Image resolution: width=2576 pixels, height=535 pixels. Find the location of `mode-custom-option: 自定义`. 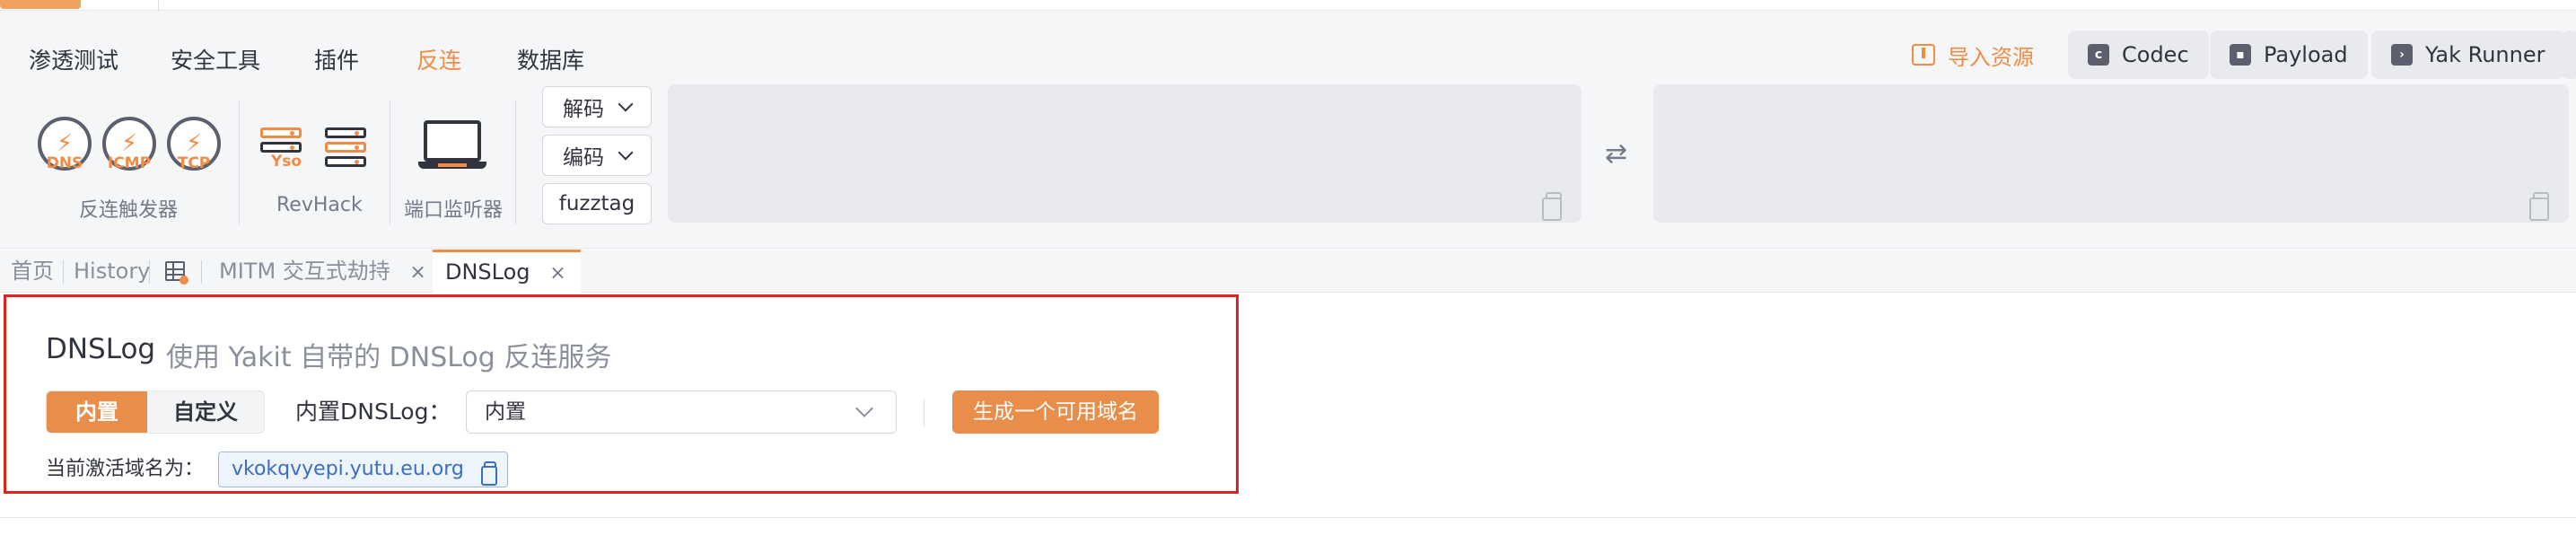

mode-custom-option: 自定义 is located at coordinates (205, 412).